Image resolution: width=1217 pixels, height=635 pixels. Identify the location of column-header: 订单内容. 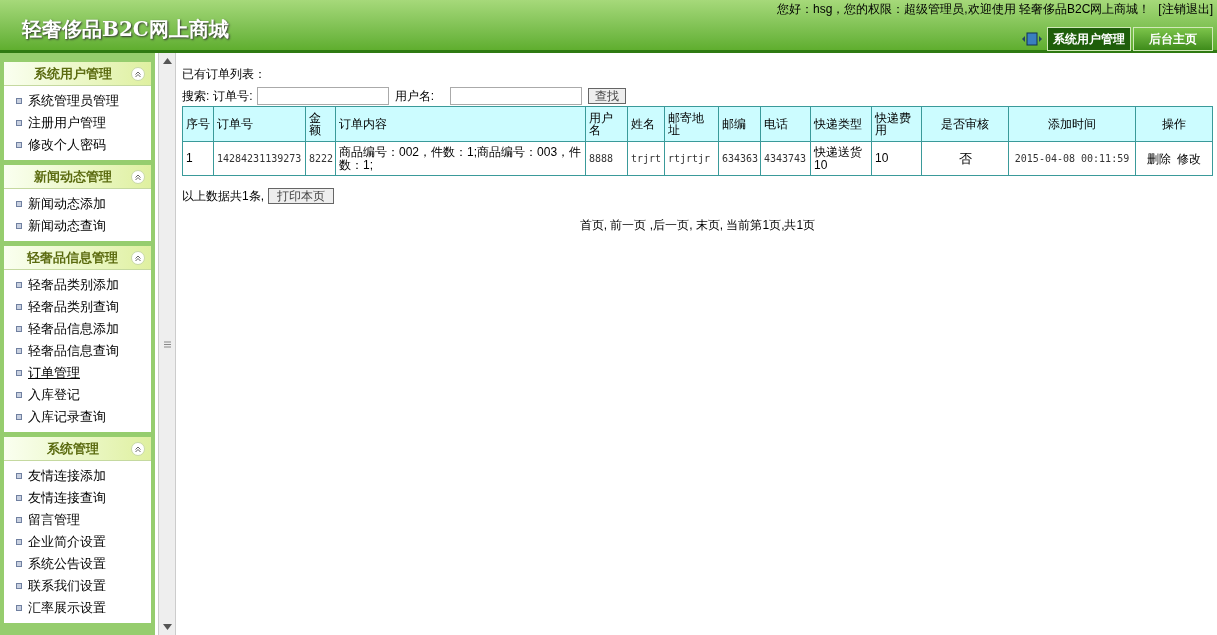
(460, 124).